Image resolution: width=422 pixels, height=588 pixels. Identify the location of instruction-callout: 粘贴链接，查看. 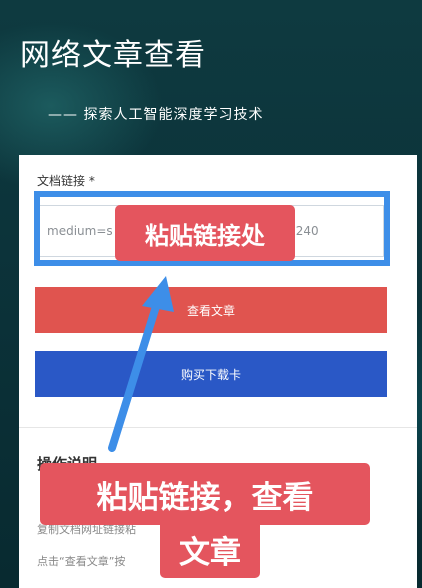
(205, 494).